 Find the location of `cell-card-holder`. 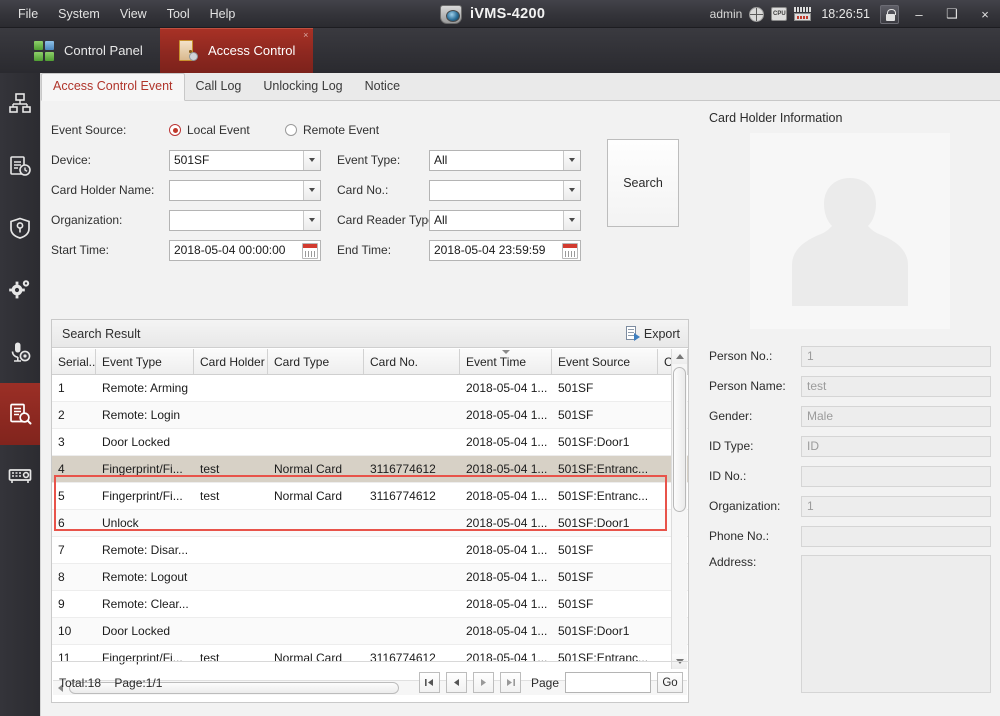

cell-card-holder is located at coordinates (231, 550).